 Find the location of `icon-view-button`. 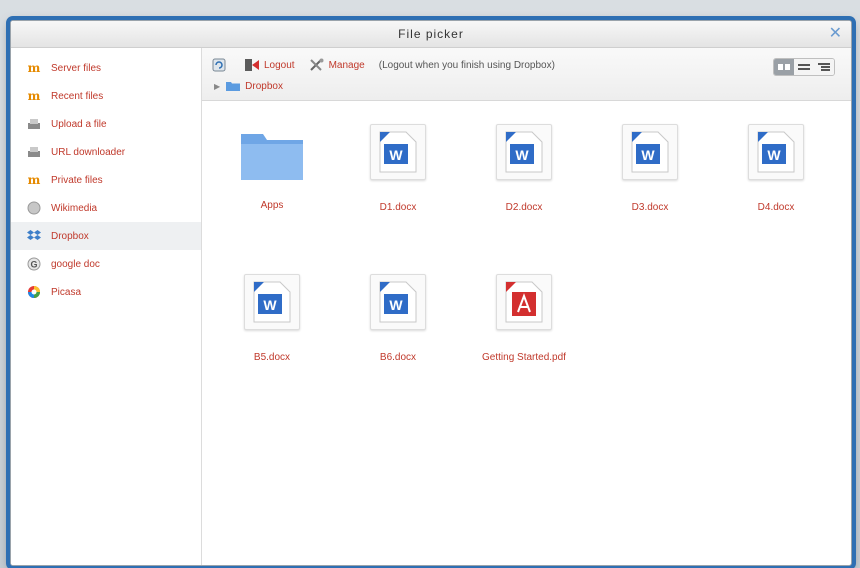

icon-view-button is located at coordinates (784, 67).